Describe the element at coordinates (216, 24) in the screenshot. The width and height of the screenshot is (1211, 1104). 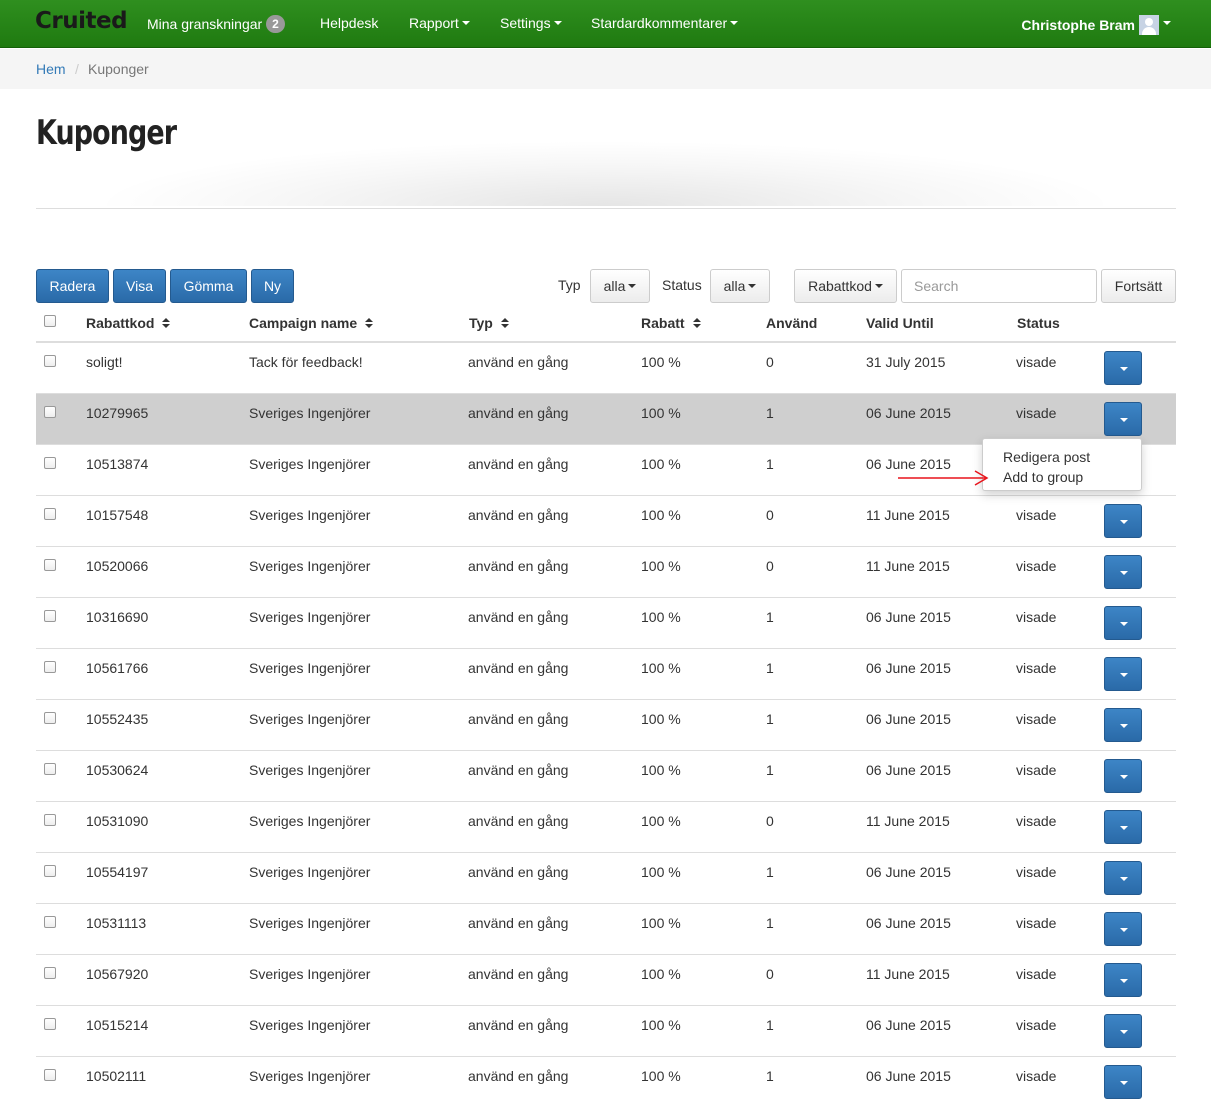
I see `nav-mina-granskningar: Mina granskningar 2` at that location.